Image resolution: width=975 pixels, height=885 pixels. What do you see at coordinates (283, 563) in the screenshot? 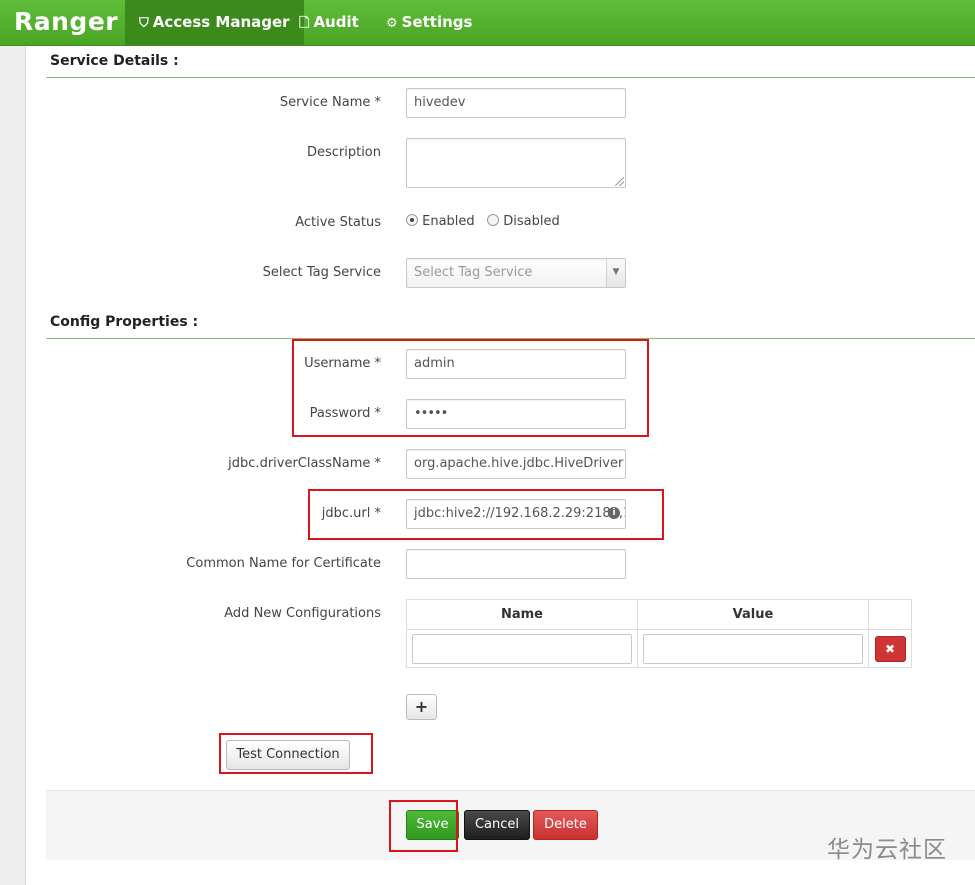
I see `common-name-label: Common Name for Certificate` at bounding box center [283, 563].